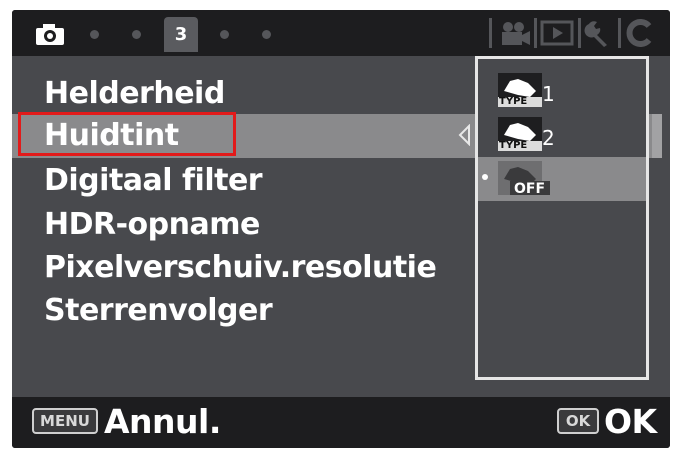 The image size is (675, 459). What do you see at coordinates (65, 421) in the screenshot?
I see `menu-key-badge: MENU` at bounding box center [65, 421].